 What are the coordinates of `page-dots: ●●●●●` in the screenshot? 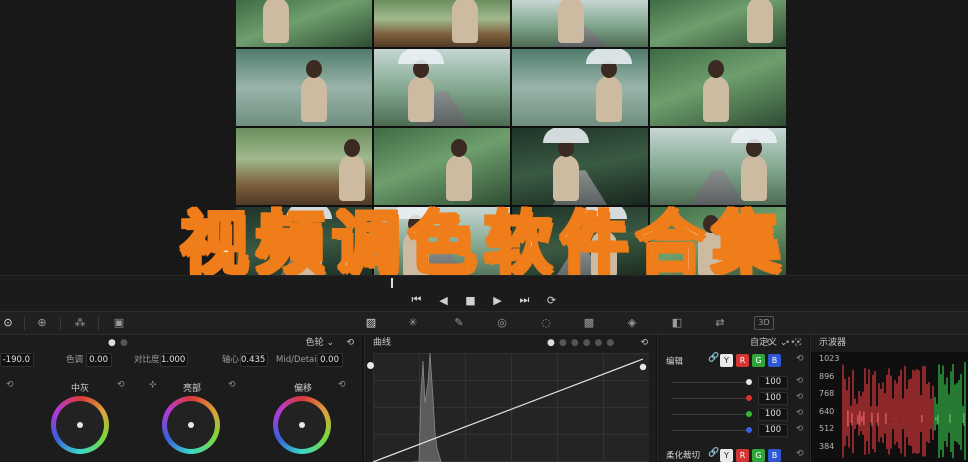 It's located at (588, 343).